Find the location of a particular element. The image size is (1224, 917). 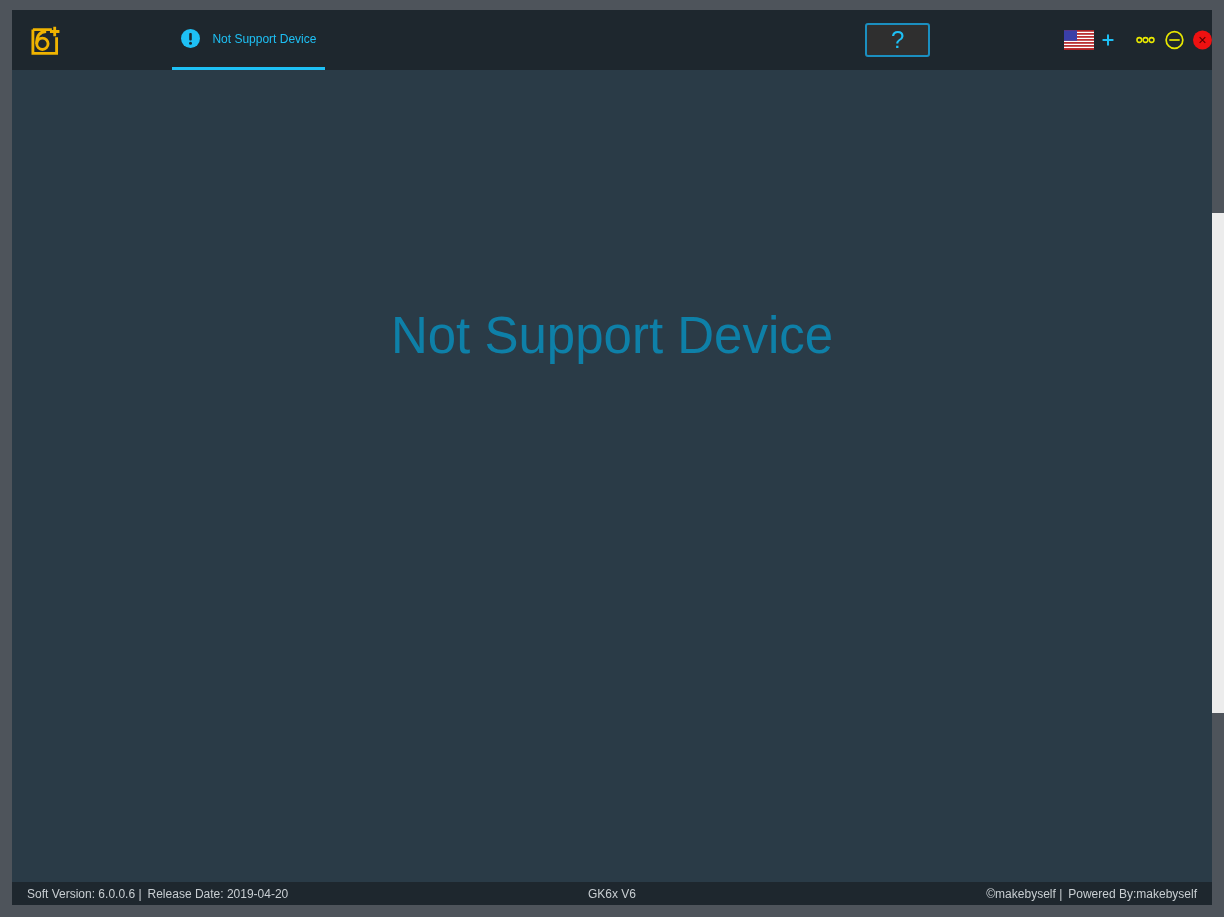

more-icon is located at coordinates (1146, 40).